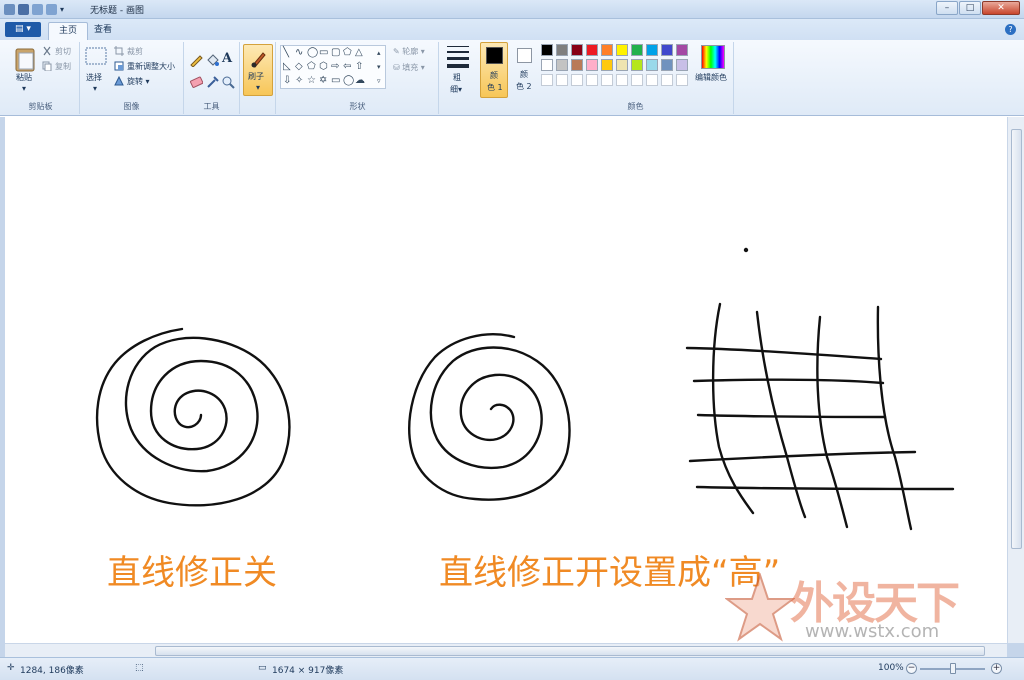 Image resolution: width=1024 pixels, height=680 pixels. I want to click on zoom-out-button: −, so click(911, 668).